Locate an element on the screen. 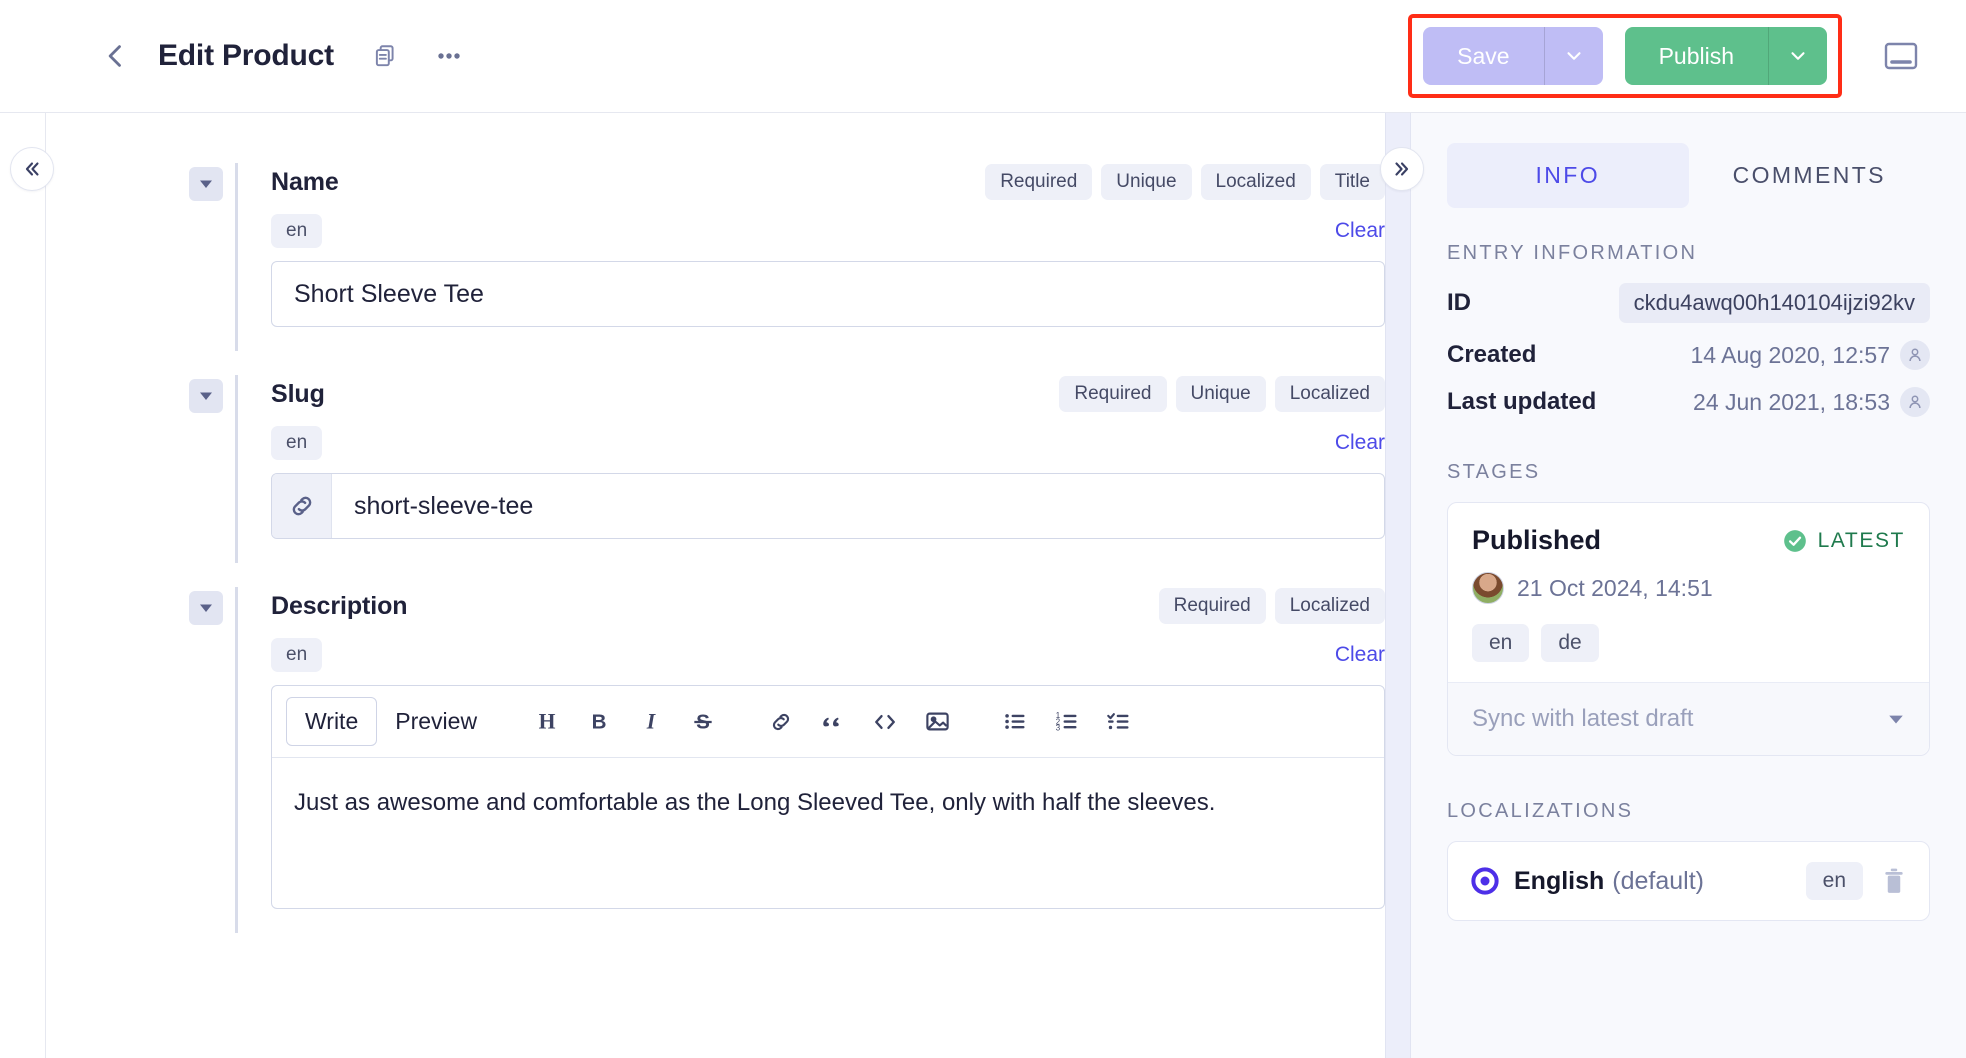  tab-comments: COMMENTS is located at coordinates (1810, 175).